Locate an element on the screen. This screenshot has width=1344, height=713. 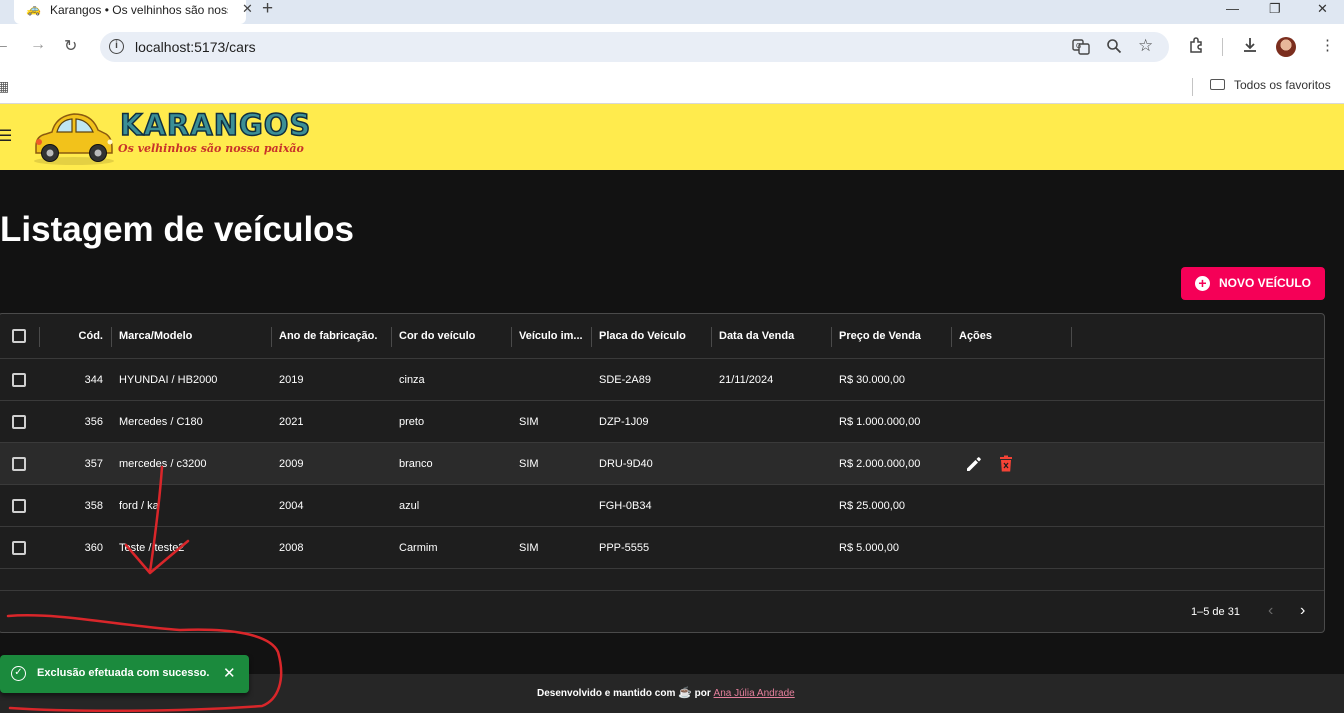
snackbar-message: Exclusão efetuada com sucesso. is located at coordinates (123, 673).